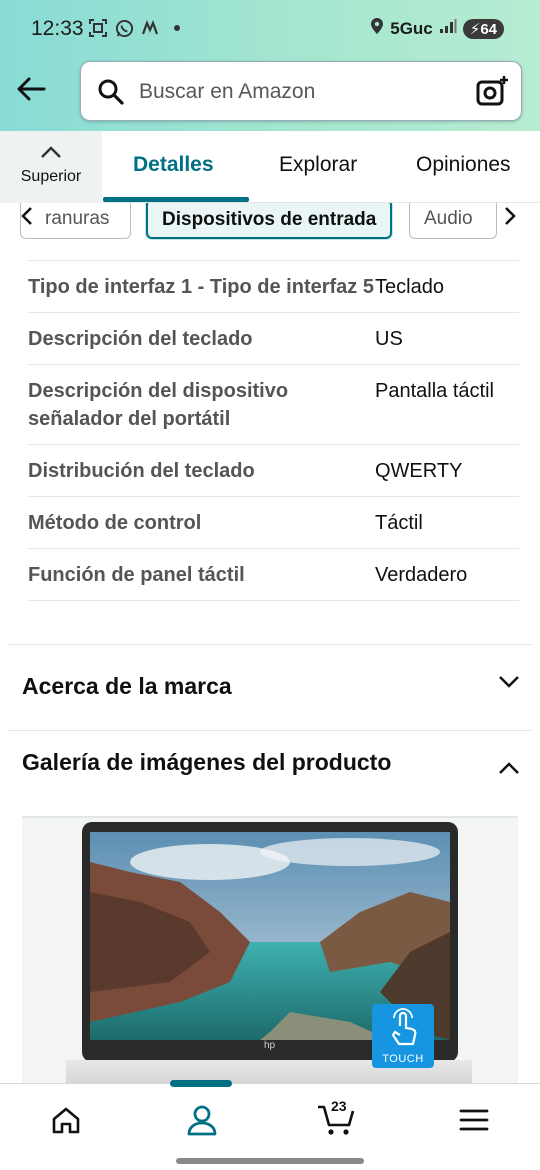 This screenshot has width=540, height=1170. I want to click on row-value: Teclado, so click(409, 287).